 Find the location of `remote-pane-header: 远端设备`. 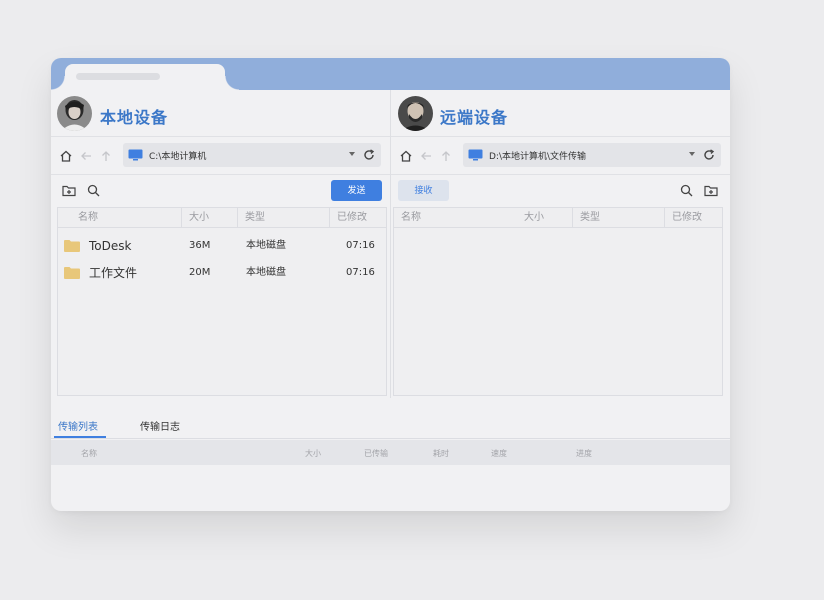

remote-pane-header: 远端设备 is located at coordinates (560, 113).